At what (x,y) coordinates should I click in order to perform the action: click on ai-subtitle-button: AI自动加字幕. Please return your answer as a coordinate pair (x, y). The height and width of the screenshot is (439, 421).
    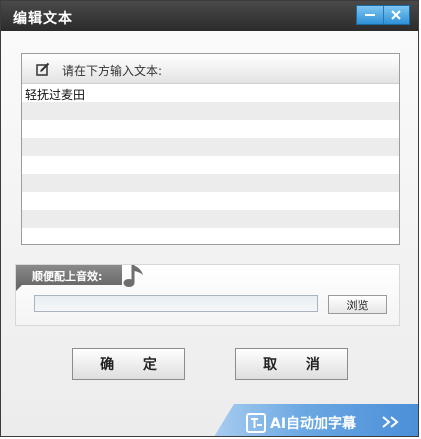
    Looking at the image, I should click on (315, 420).